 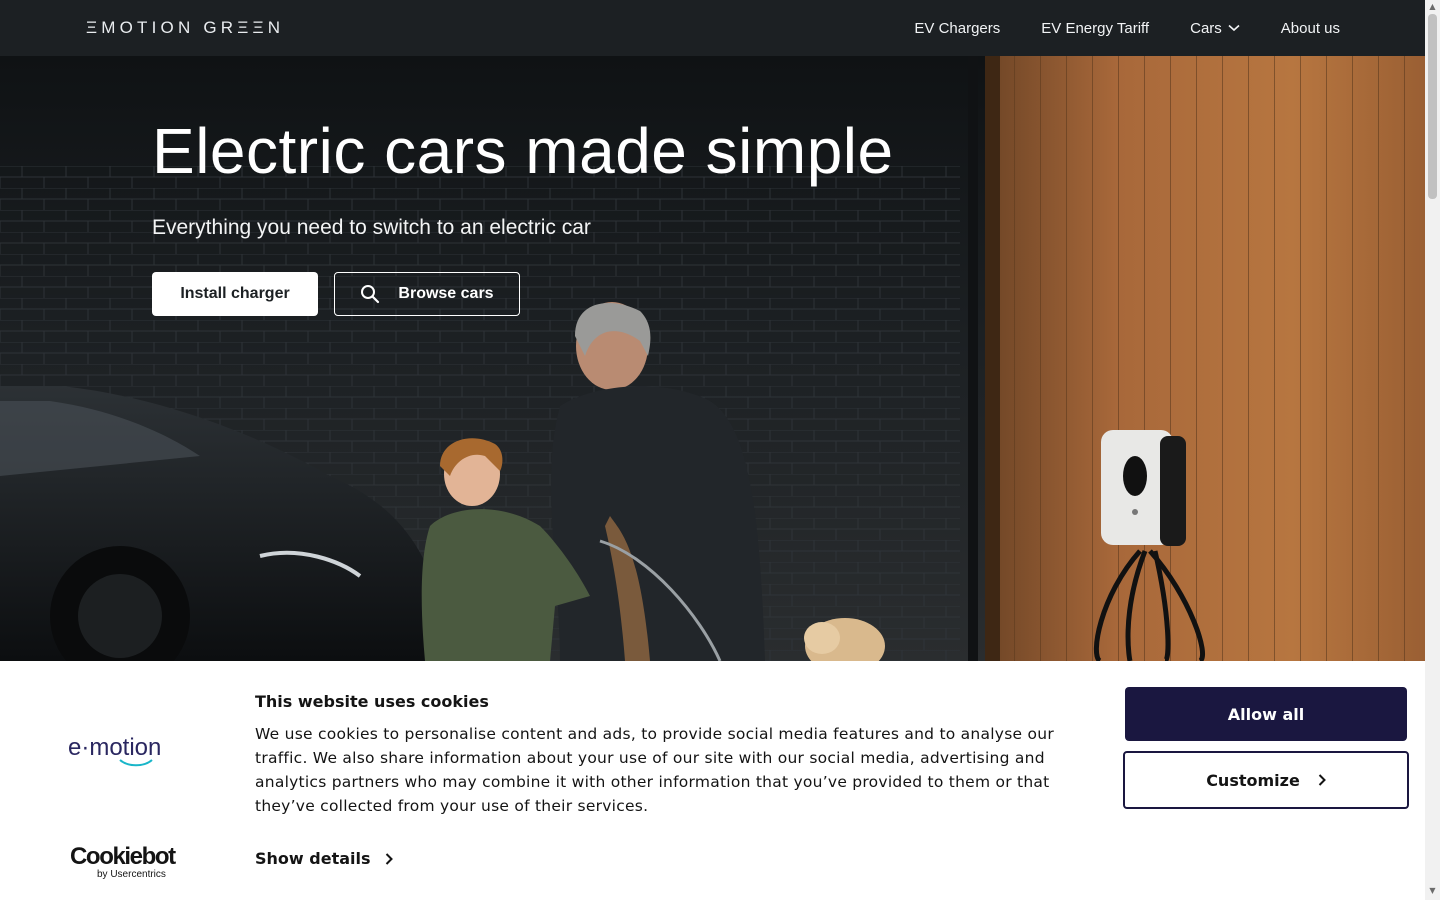 I want to click on cookiebot-wordmark: Cookiebot, so click(x=123, y=856).